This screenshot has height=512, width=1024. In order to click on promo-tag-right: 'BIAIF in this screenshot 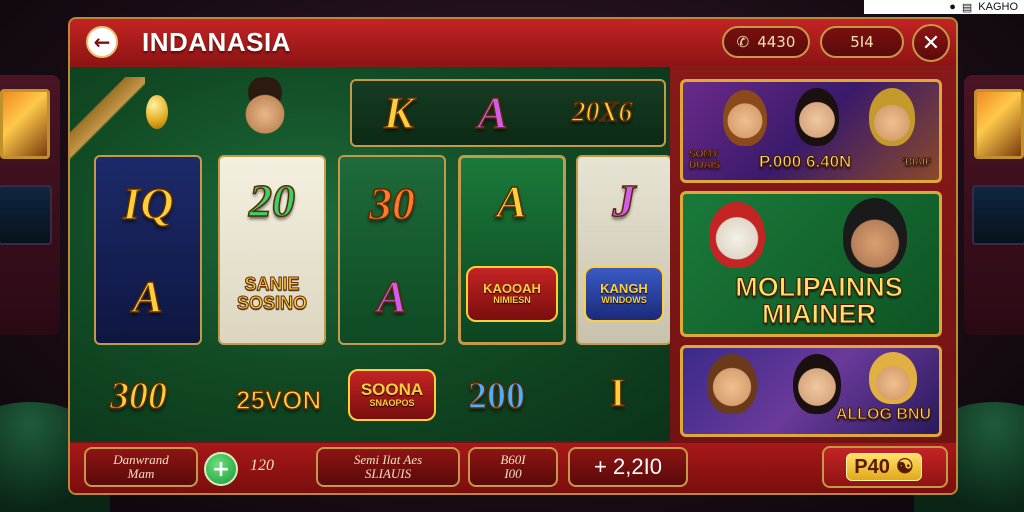, I will do `click(916, 163)`.